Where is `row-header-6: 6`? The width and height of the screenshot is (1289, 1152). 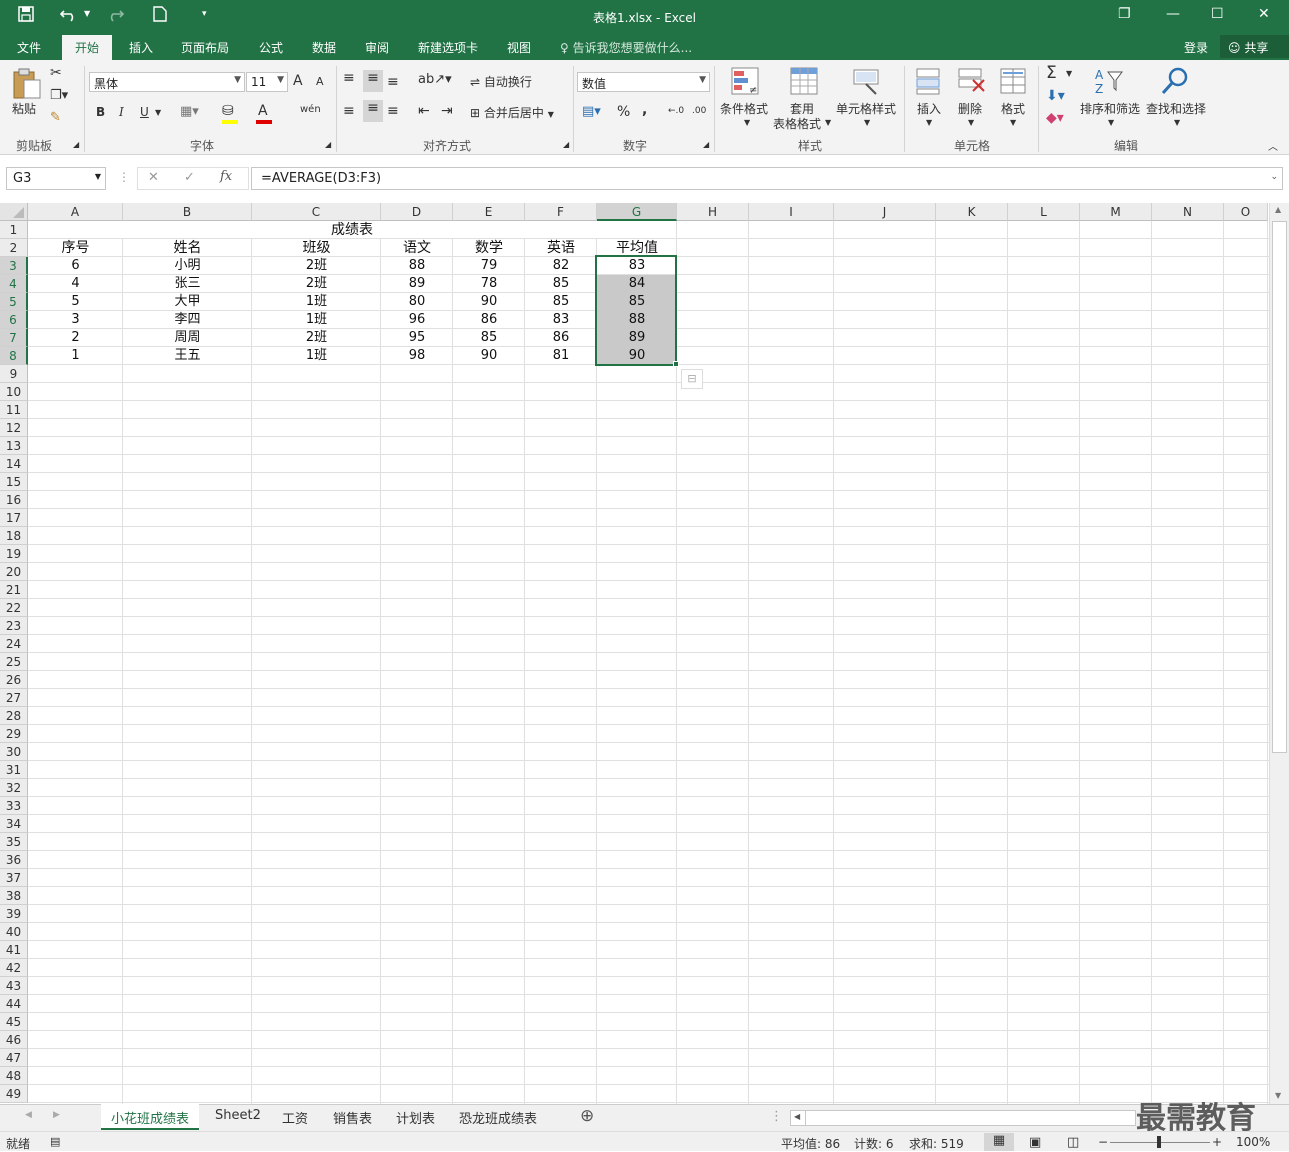 row-header-6: 6 is located at coordinates (14, 320).